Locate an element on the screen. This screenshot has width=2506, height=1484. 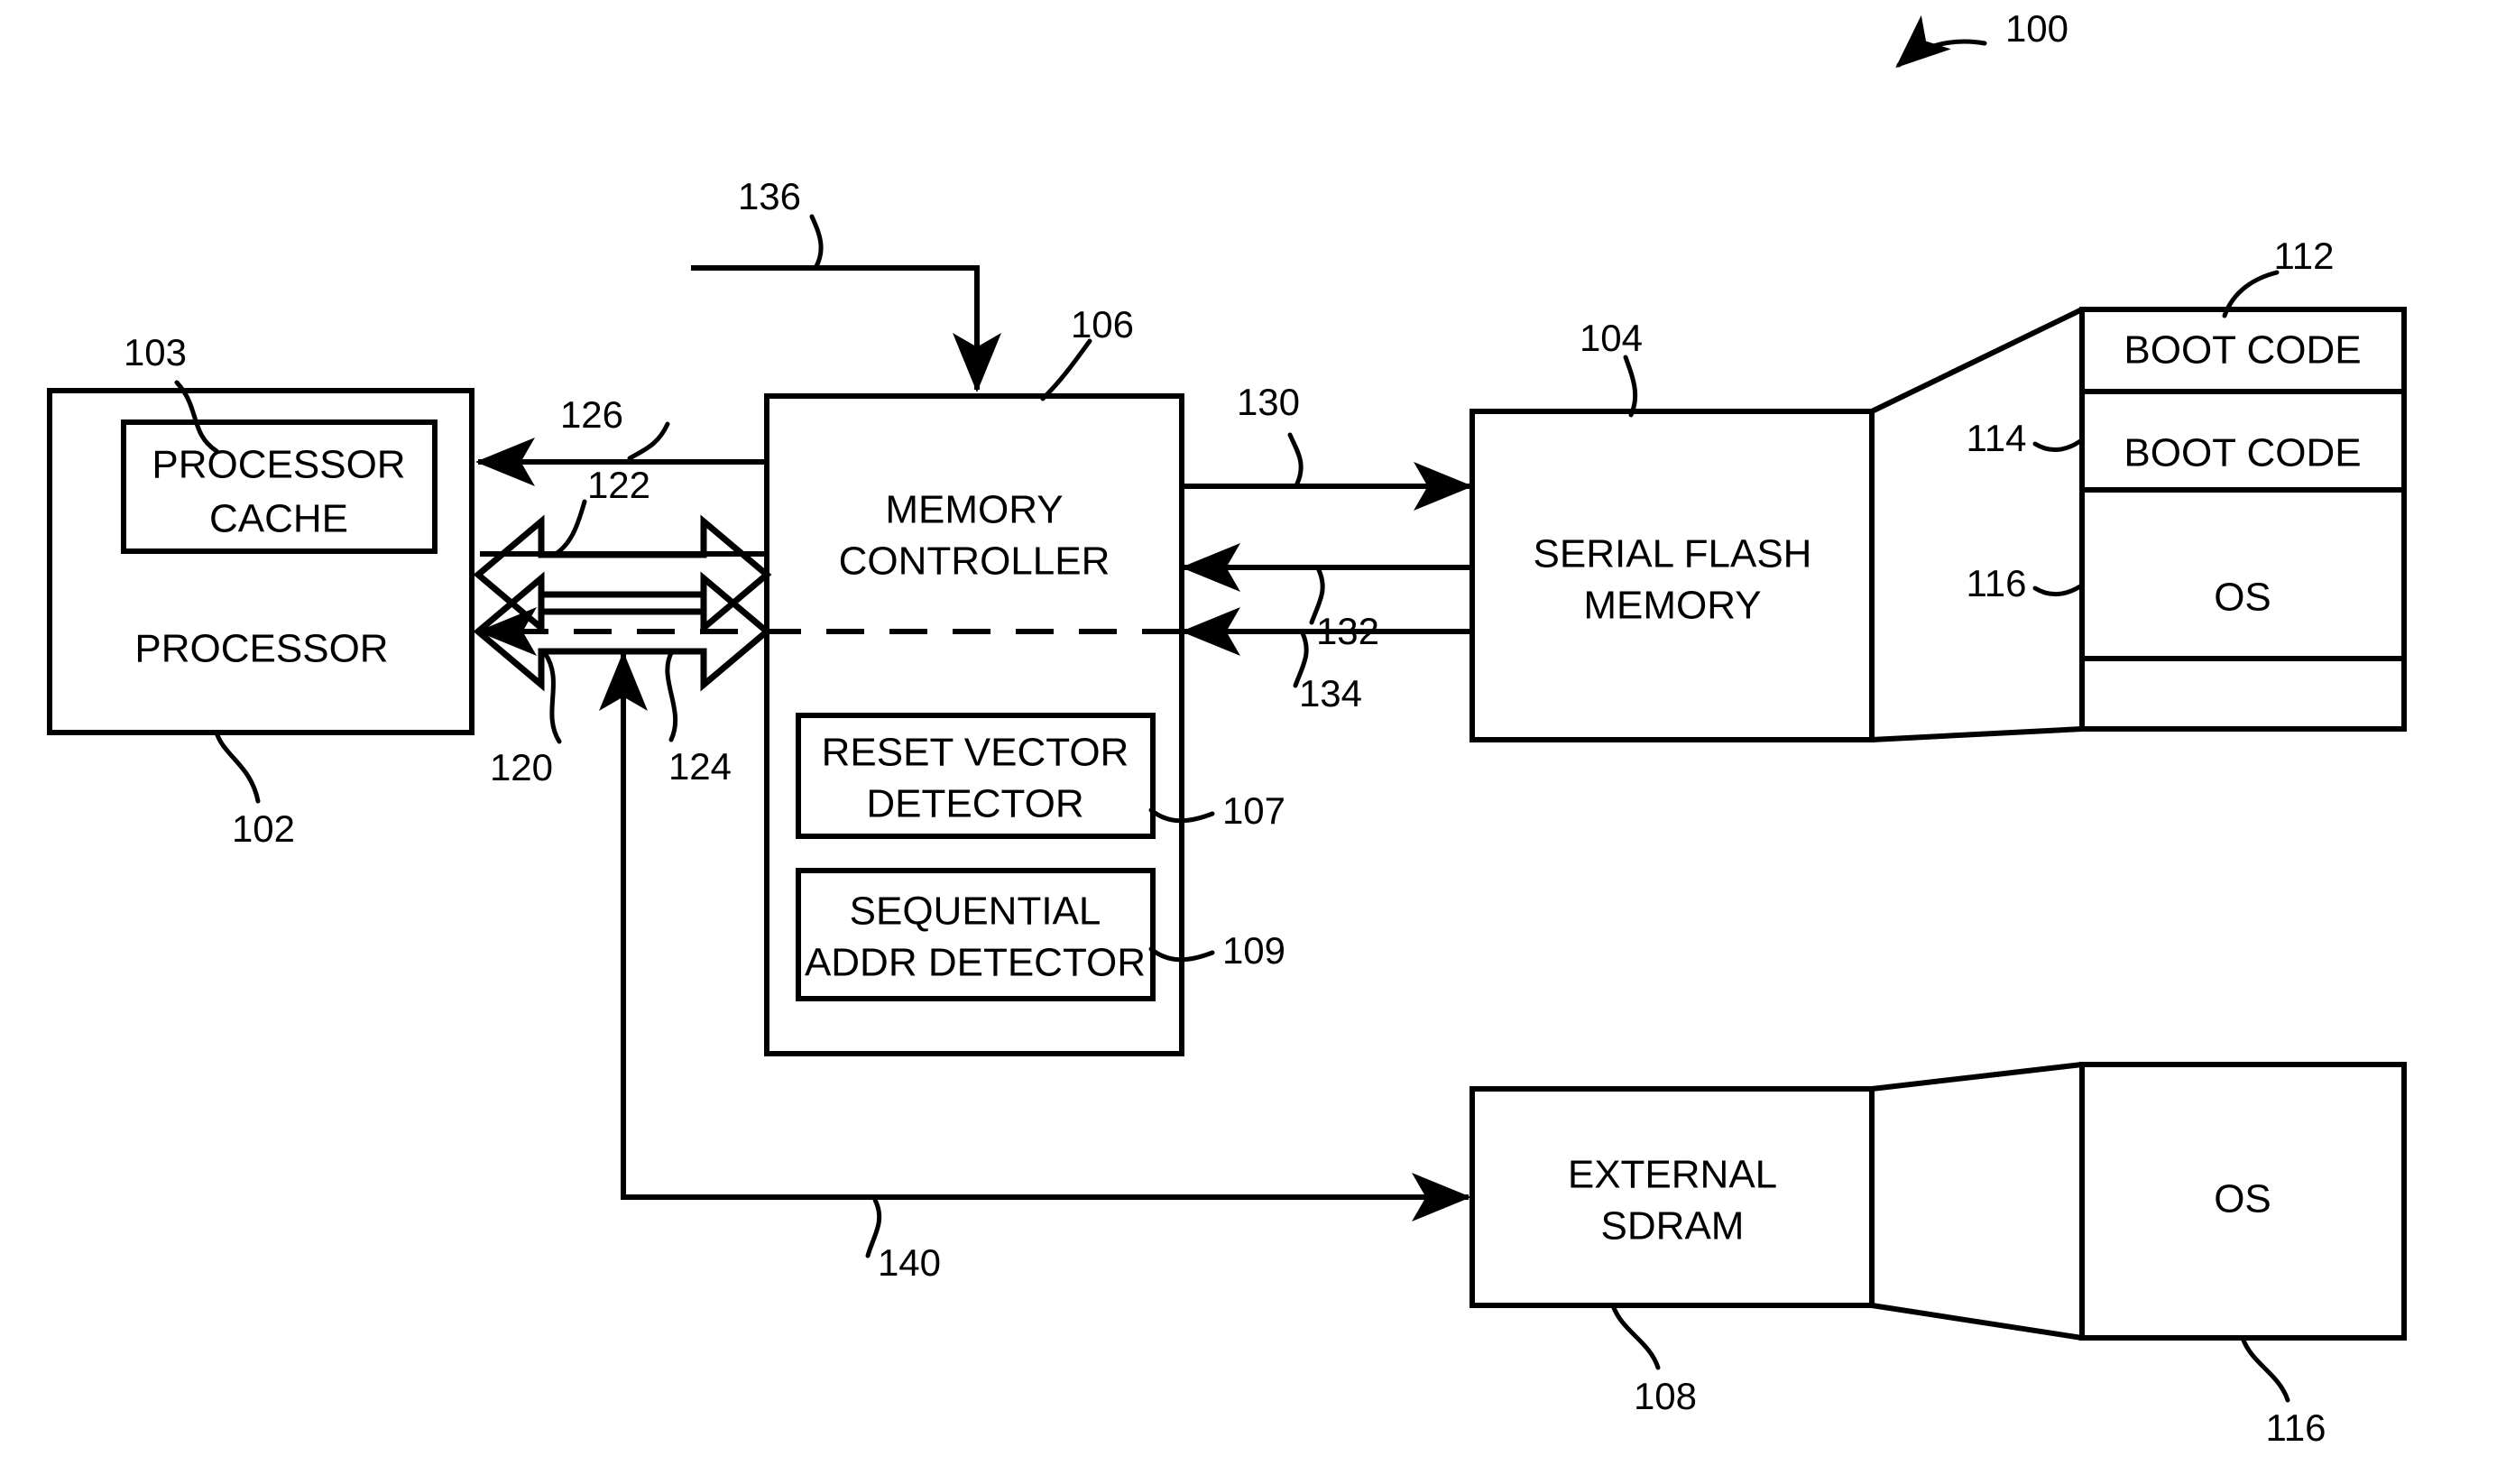
ref-number-116-sdram: 116 is located at coordinates (2296, 1427).